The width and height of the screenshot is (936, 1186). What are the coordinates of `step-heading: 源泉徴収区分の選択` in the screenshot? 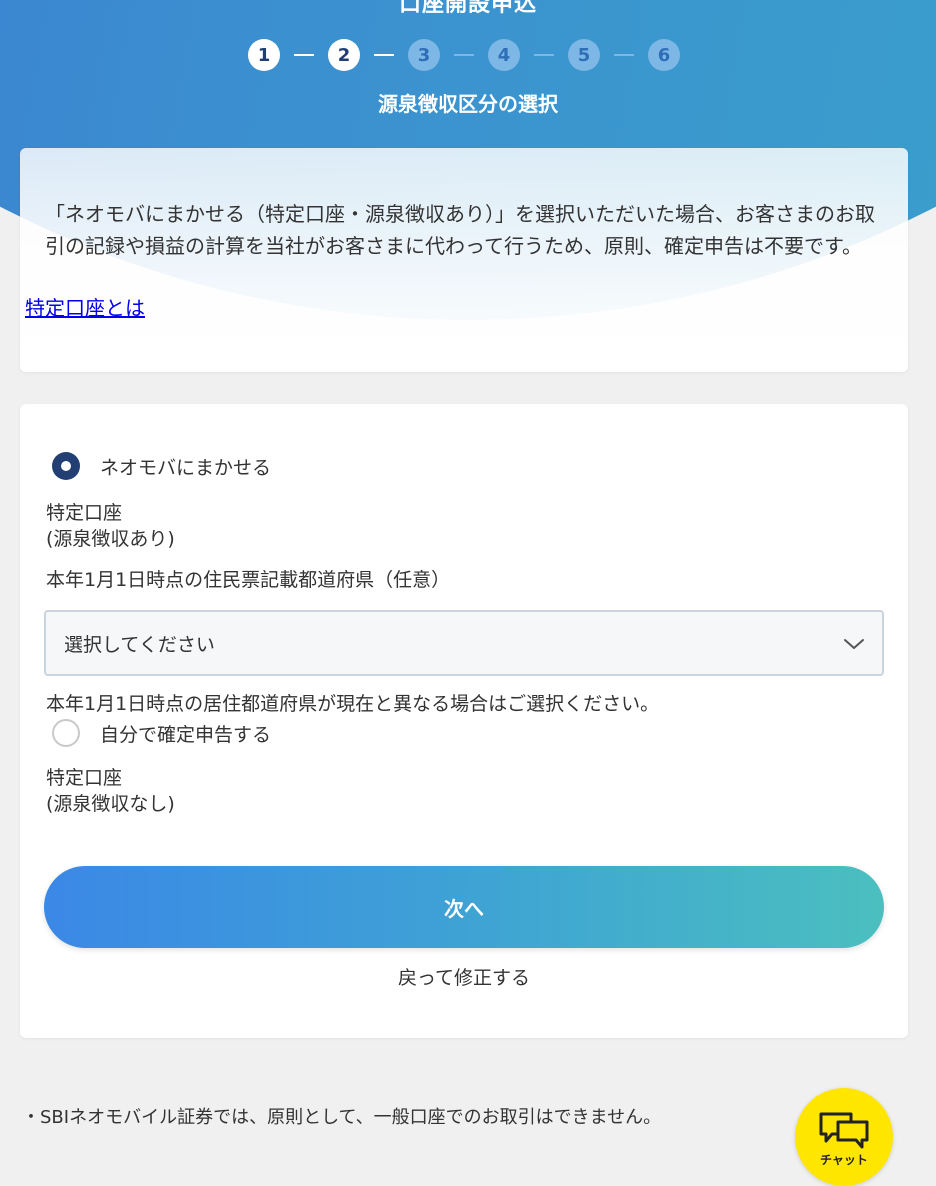 It's located at (468, 104).